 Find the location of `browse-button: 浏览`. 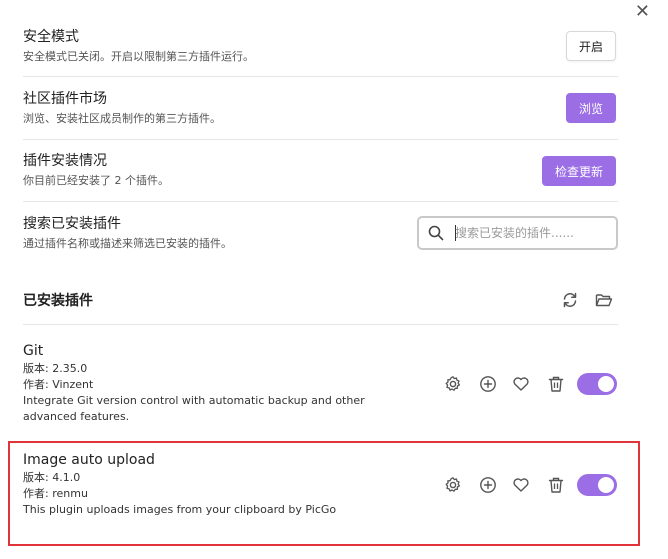

browse-button: 浏览 is located at coordinates (590, 108).